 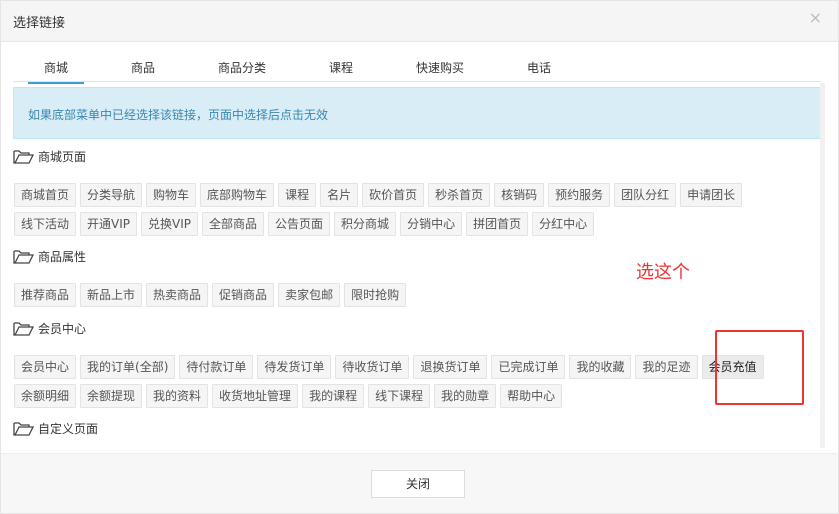 I want to click on tab-goods: 商品, so click(x=143, y=67).